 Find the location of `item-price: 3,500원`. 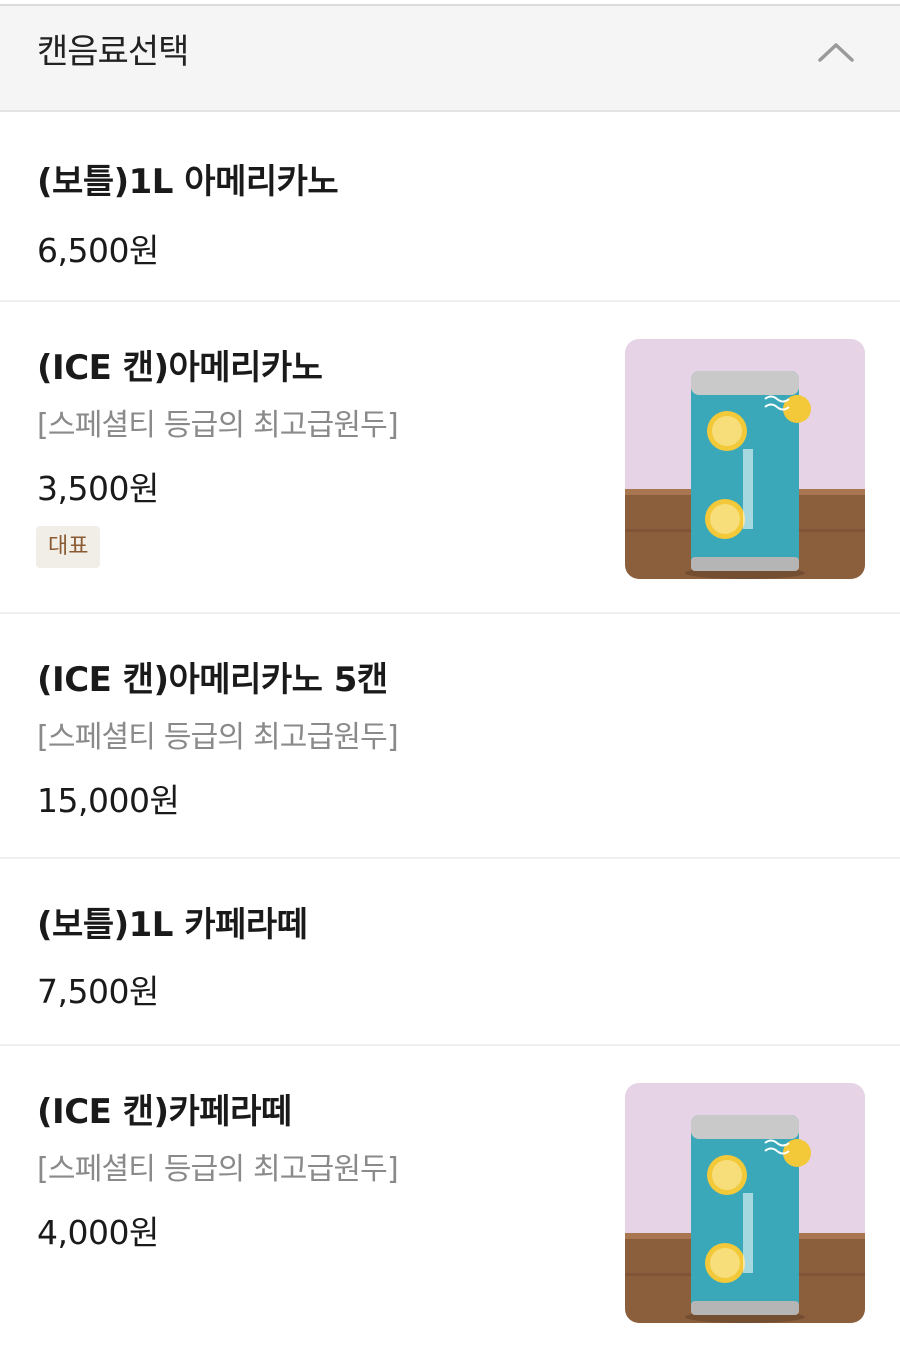

item-price: 3,500원 is located at coordinates (98, 488).